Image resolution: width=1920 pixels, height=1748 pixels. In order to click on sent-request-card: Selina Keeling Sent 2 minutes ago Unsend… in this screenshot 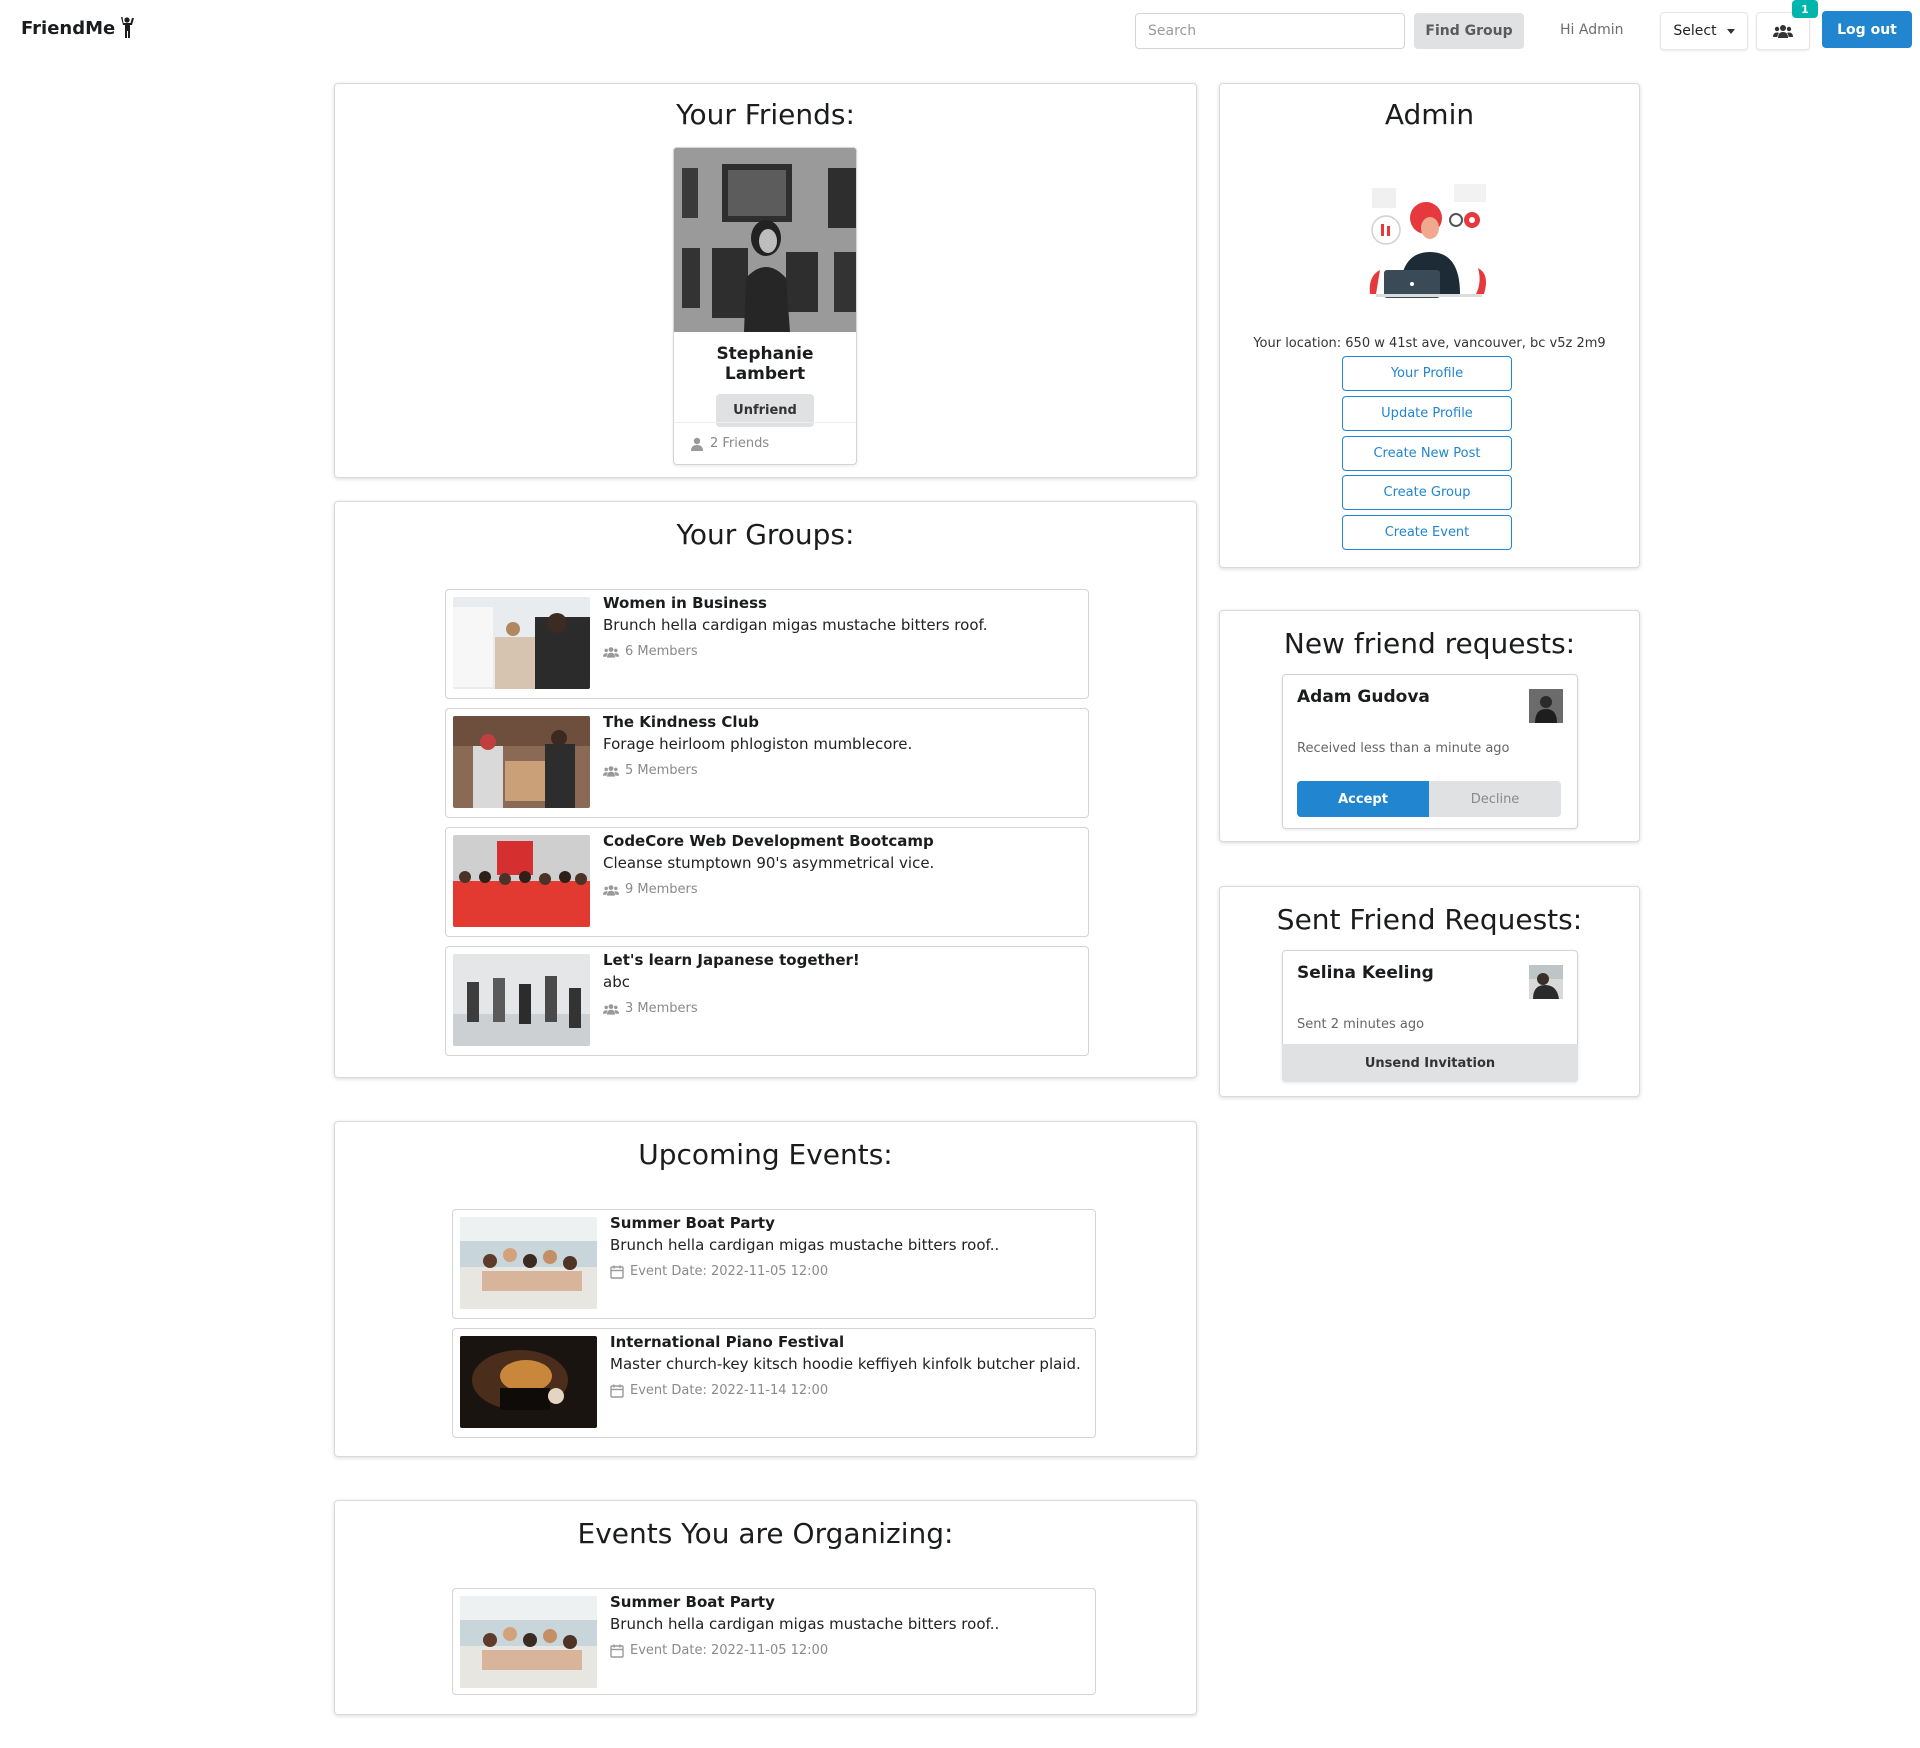, I will do `click(1430, 1016)`.